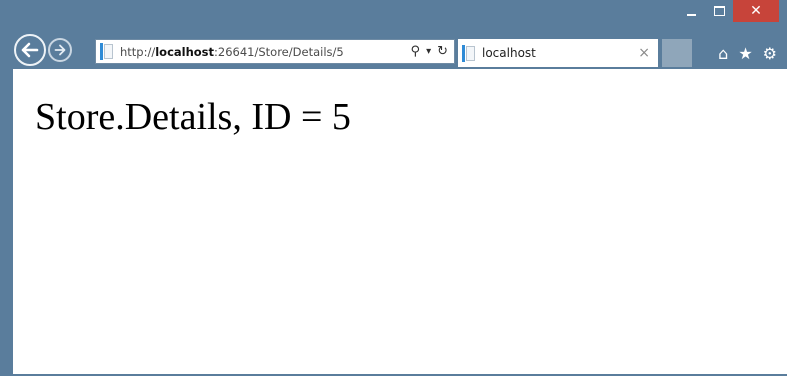 The width and height of the screenshot is (787, 376). What do you see at coordinates (185, 51) in the screenshot?
I see `url-host: localhost` at bounding box center [185, 51].